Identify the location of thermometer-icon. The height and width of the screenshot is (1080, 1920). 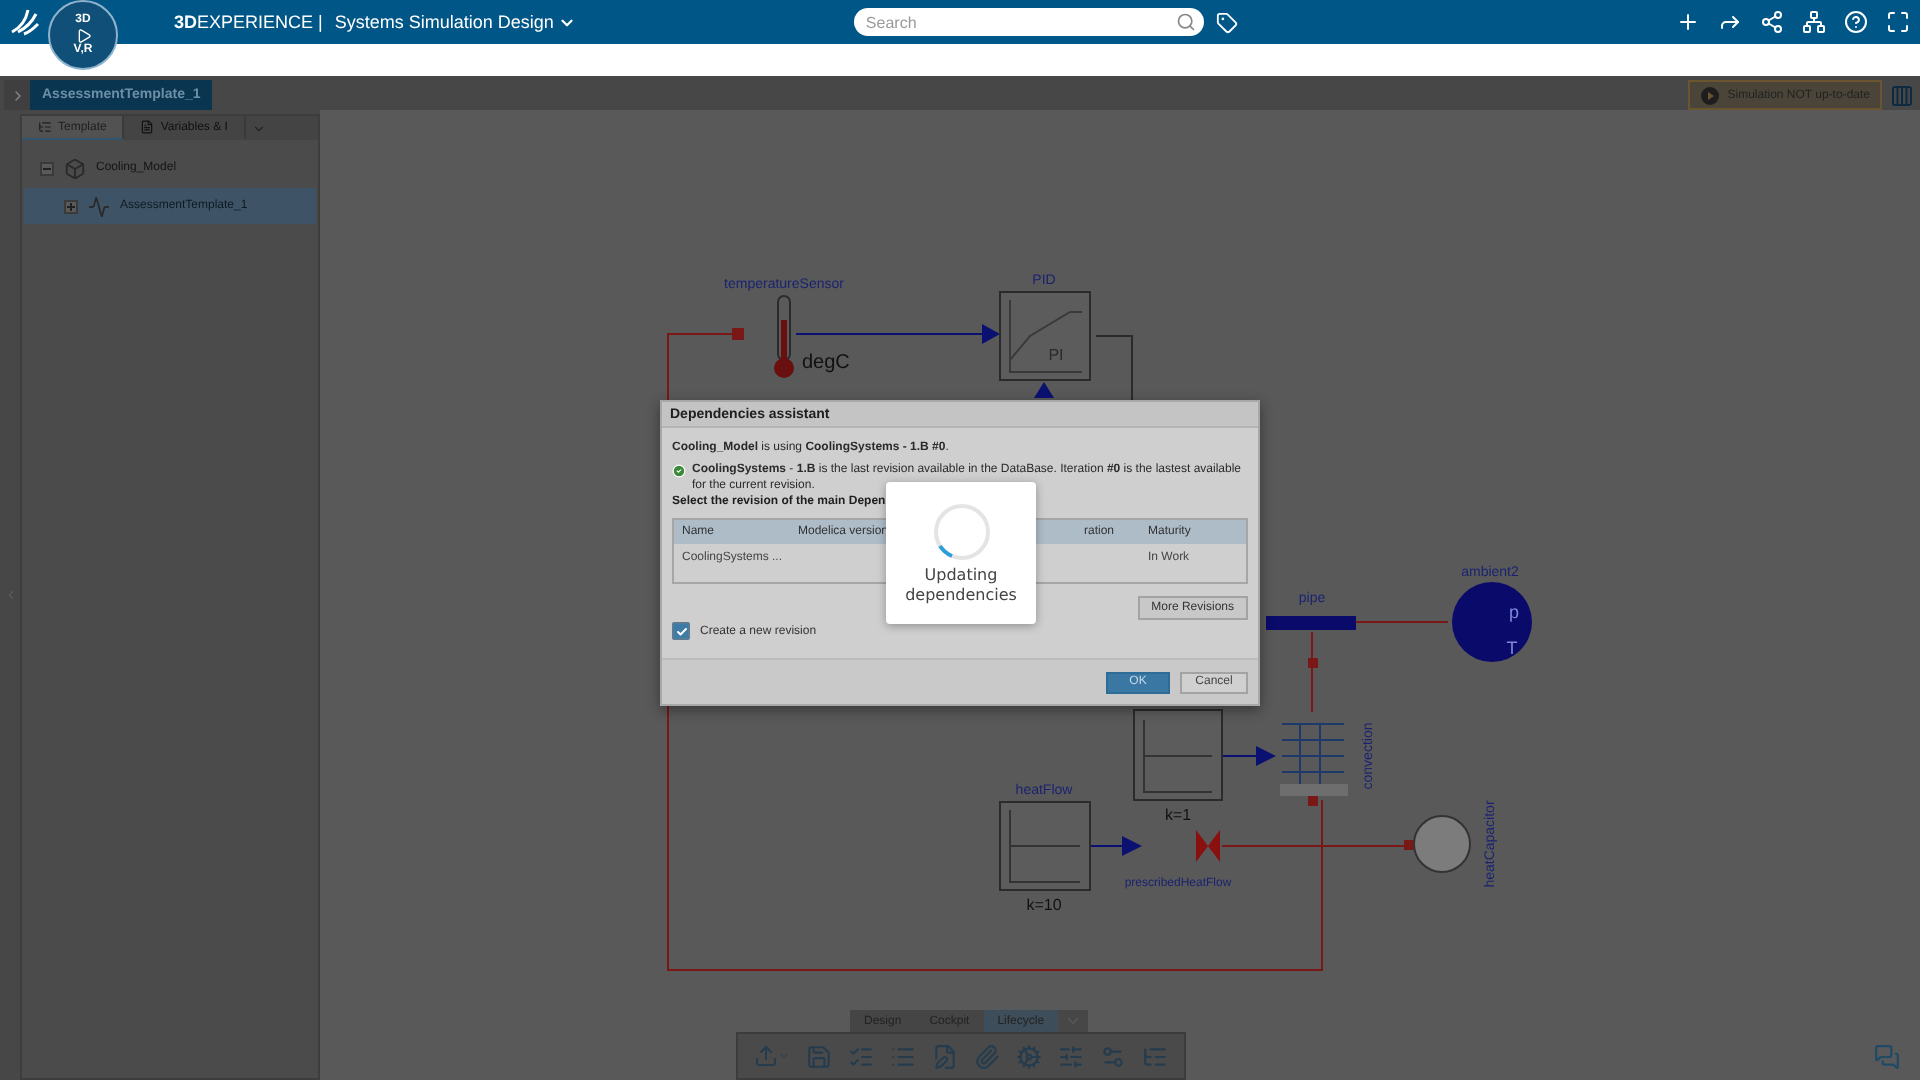
(763, 336).